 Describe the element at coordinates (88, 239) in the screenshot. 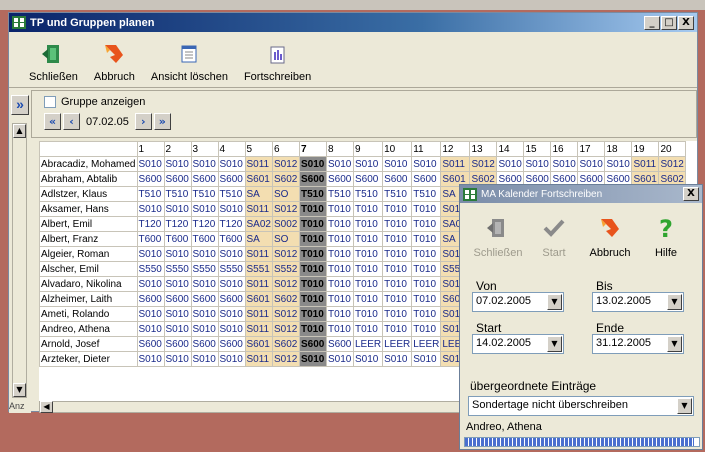

I see `employee-name-cell: Albert, Franz` at that location.